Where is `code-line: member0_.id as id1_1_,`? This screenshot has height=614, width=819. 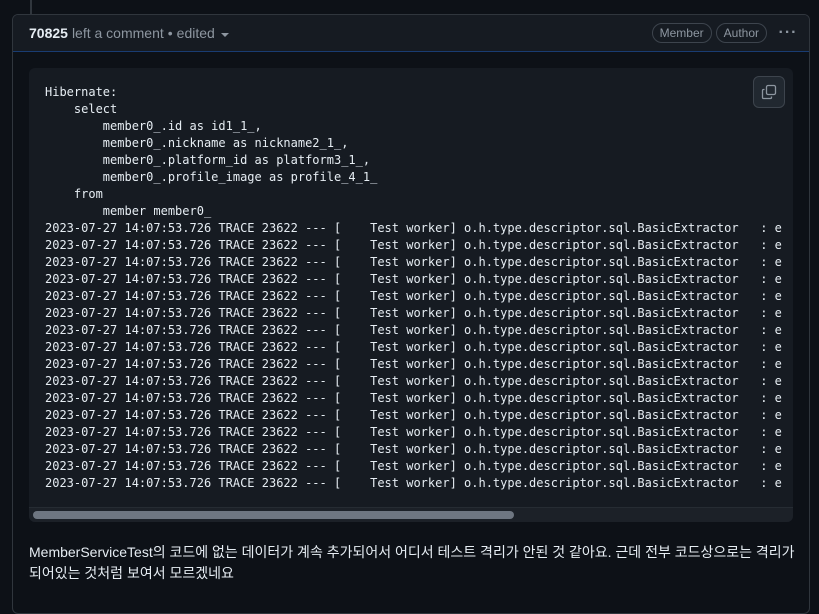 code-line: member0_.id as id1_1_, is located at coordinates (153, 126).